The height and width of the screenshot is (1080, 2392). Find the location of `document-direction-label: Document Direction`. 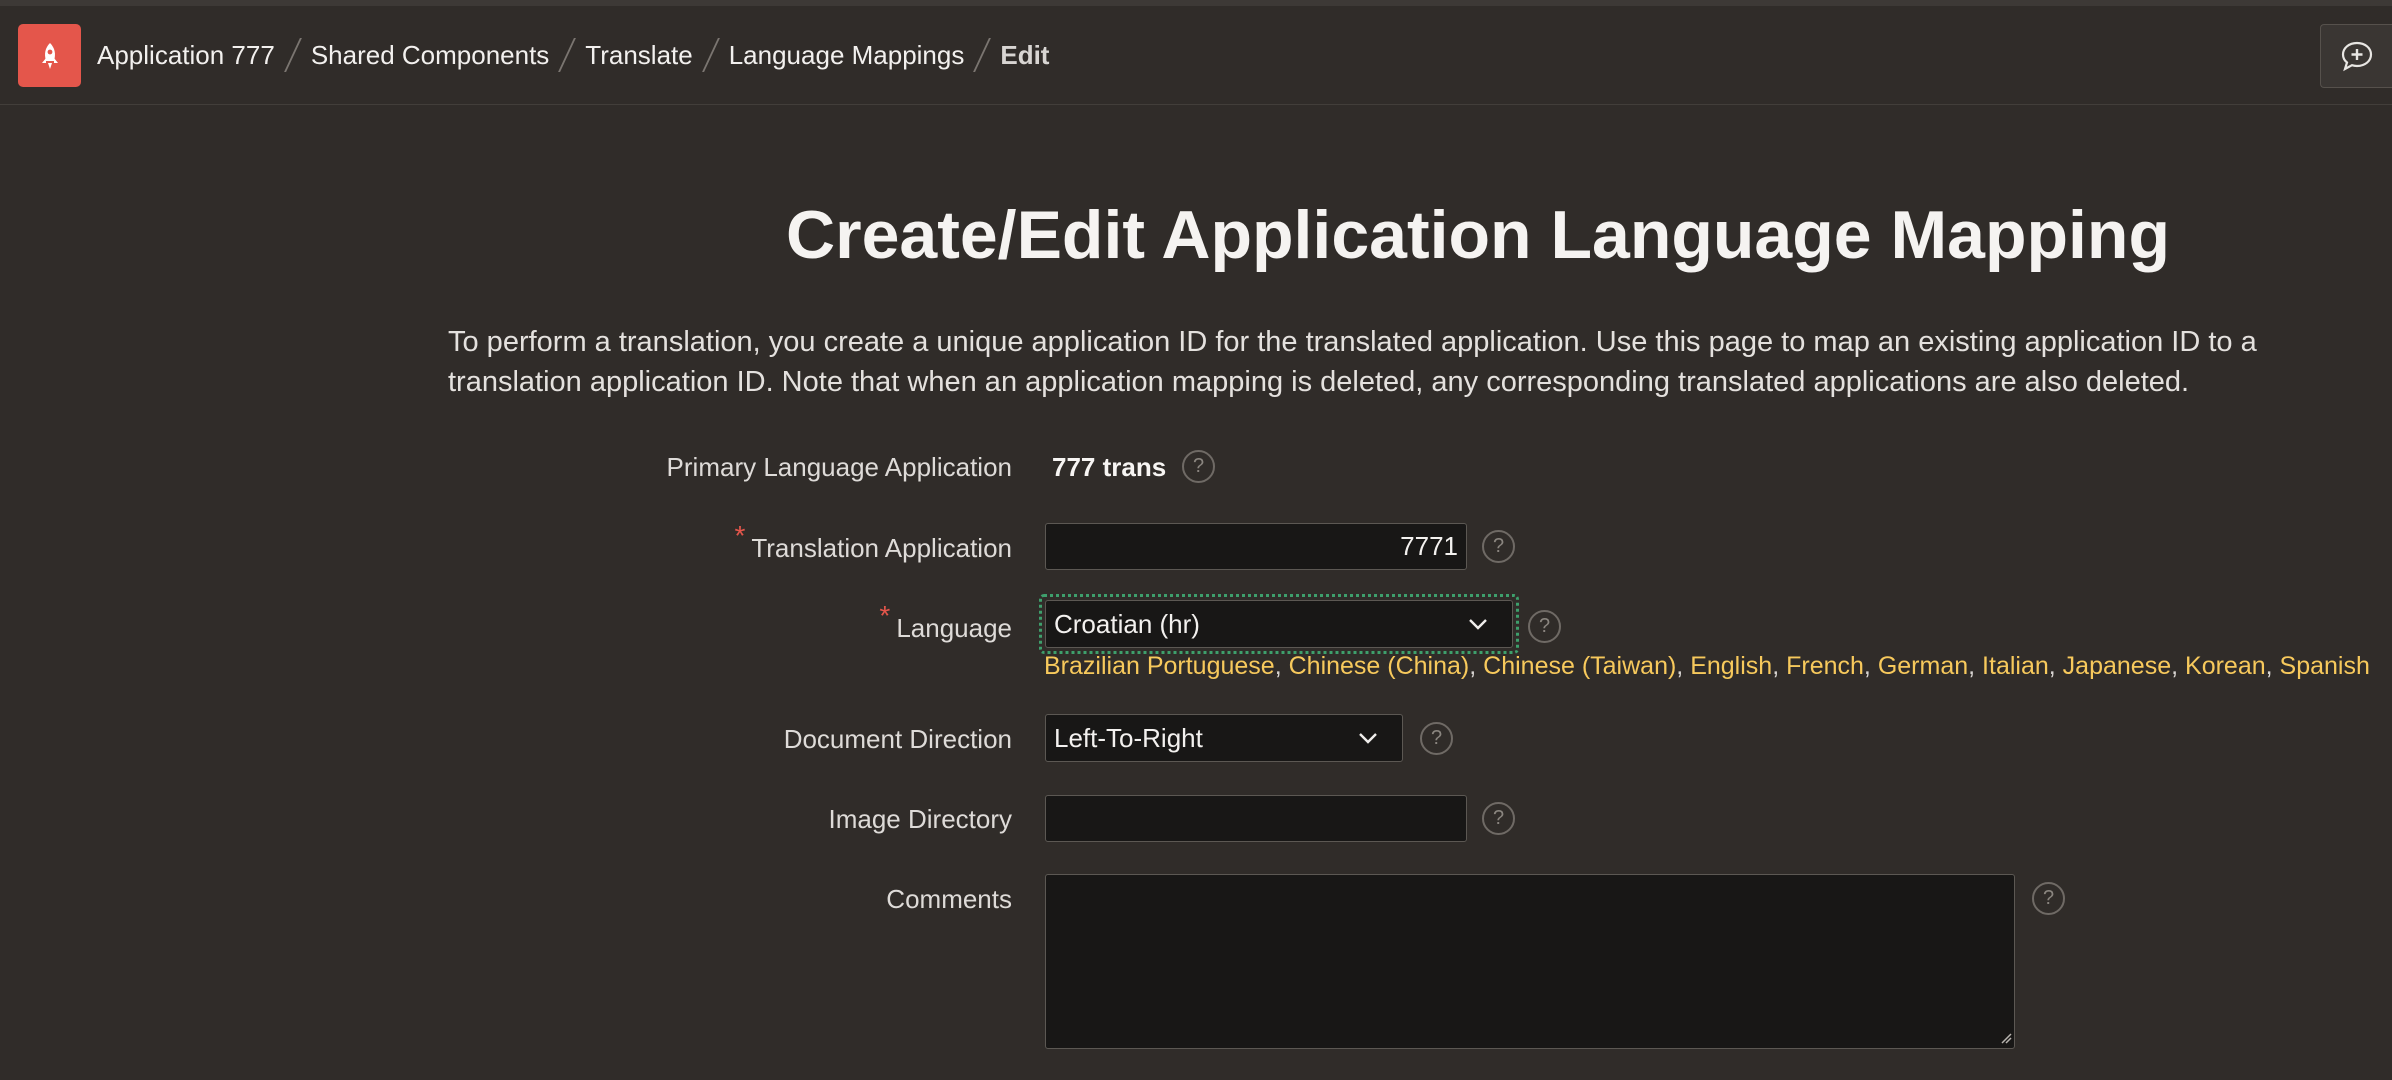

document-direction-label: Document Direction is located at coordinates (898, 739).